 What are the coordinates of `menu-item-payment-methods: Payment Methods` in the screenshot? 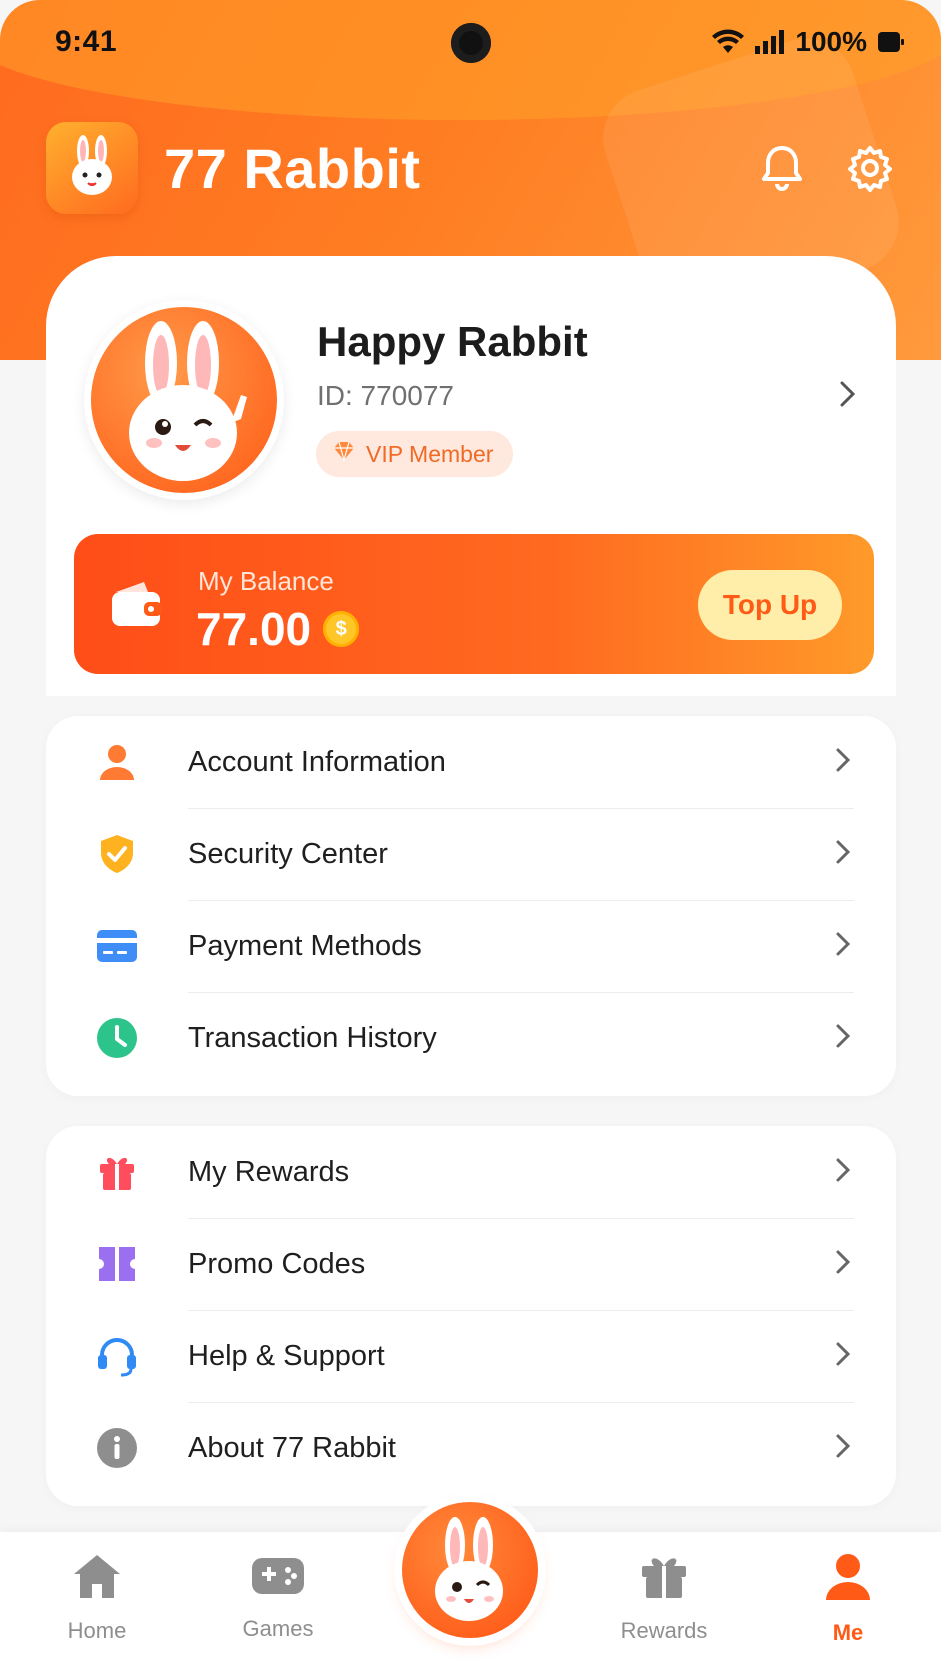 It's located at (471, 946).